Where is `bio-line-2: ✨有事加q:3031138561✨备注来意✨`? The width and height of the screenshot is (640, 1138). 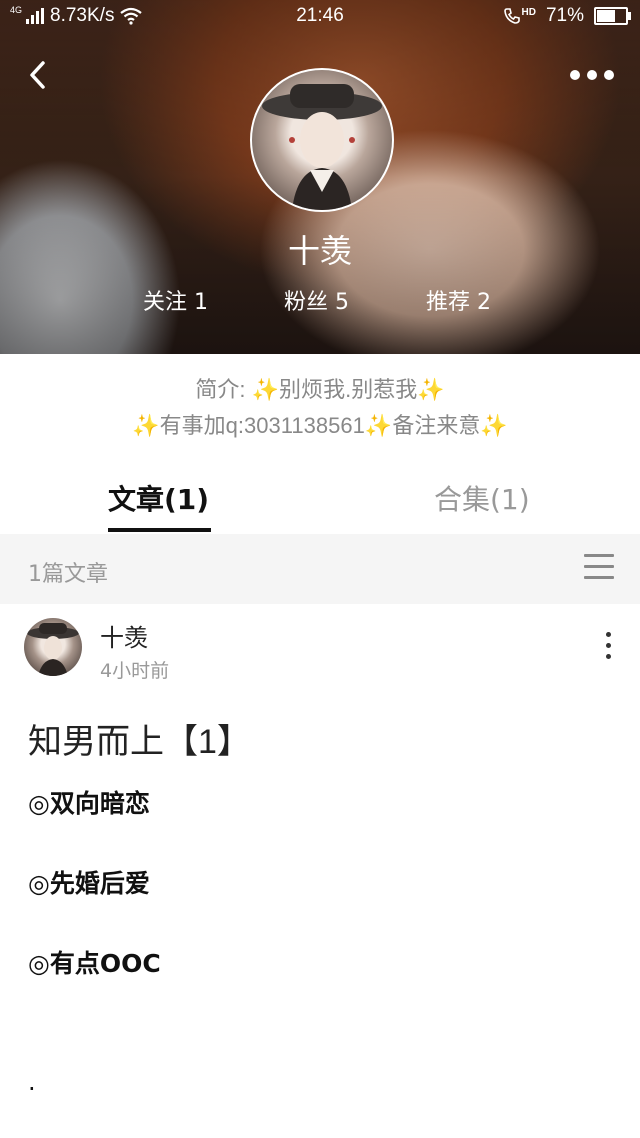
bio-line-2: ✨有事加q:3031138561✨备注来意✨ is located at coordinates (320, 425).